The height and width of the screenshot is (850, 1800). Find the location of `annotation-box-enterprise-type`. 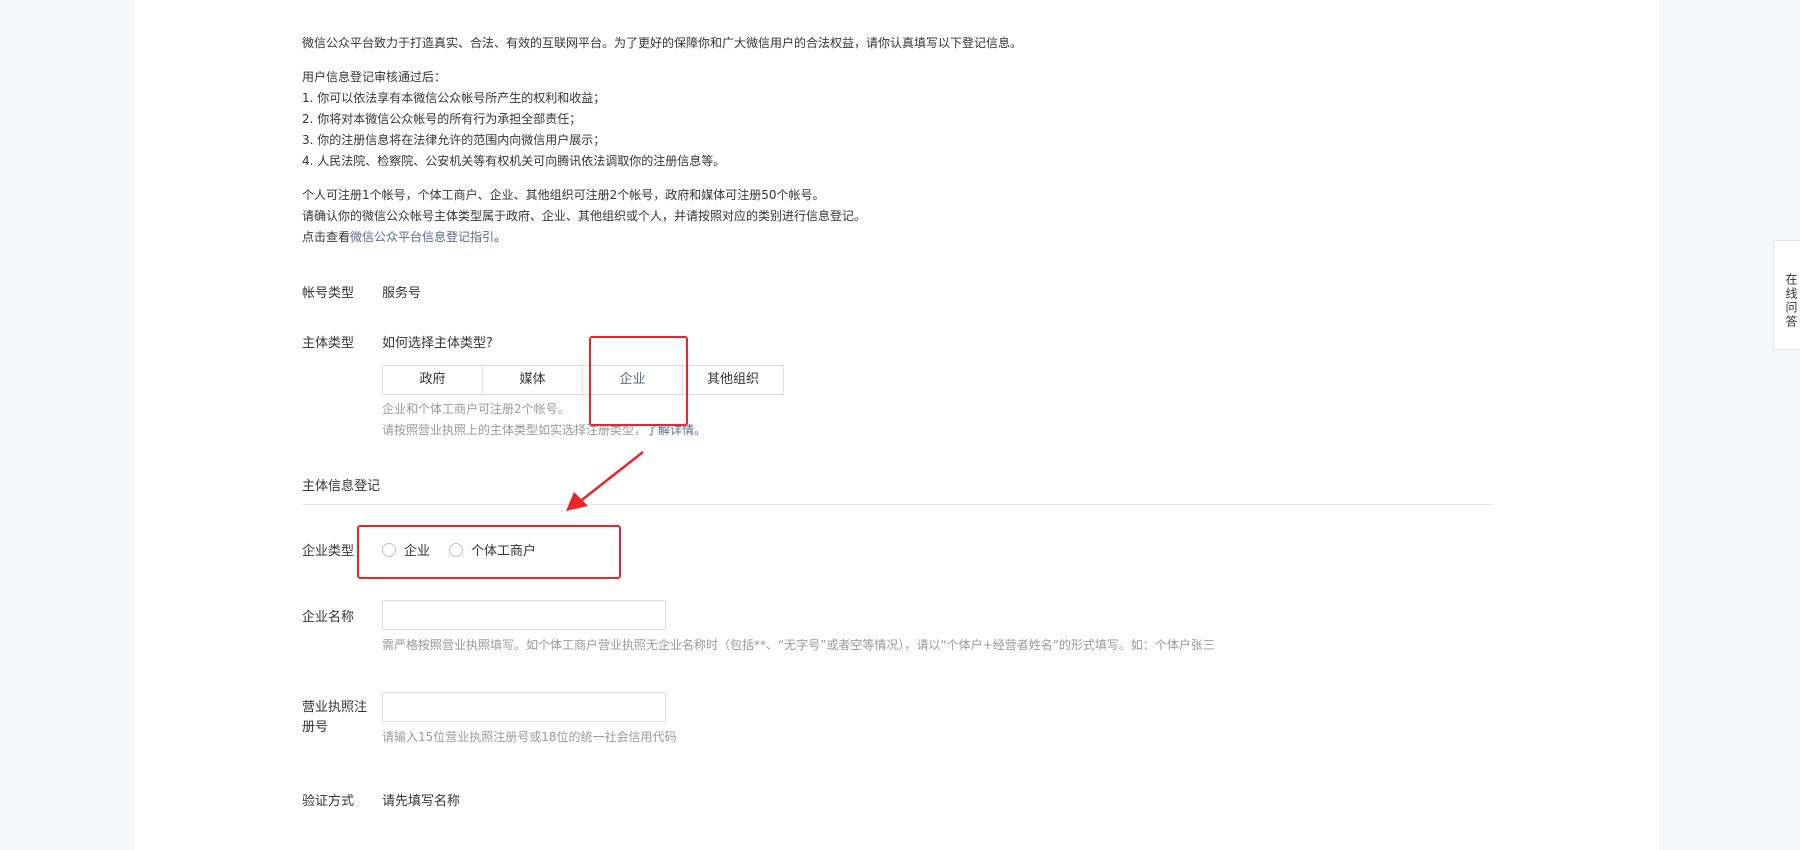

annotation-box-enterprise-type is located at coordinates (489, 552).